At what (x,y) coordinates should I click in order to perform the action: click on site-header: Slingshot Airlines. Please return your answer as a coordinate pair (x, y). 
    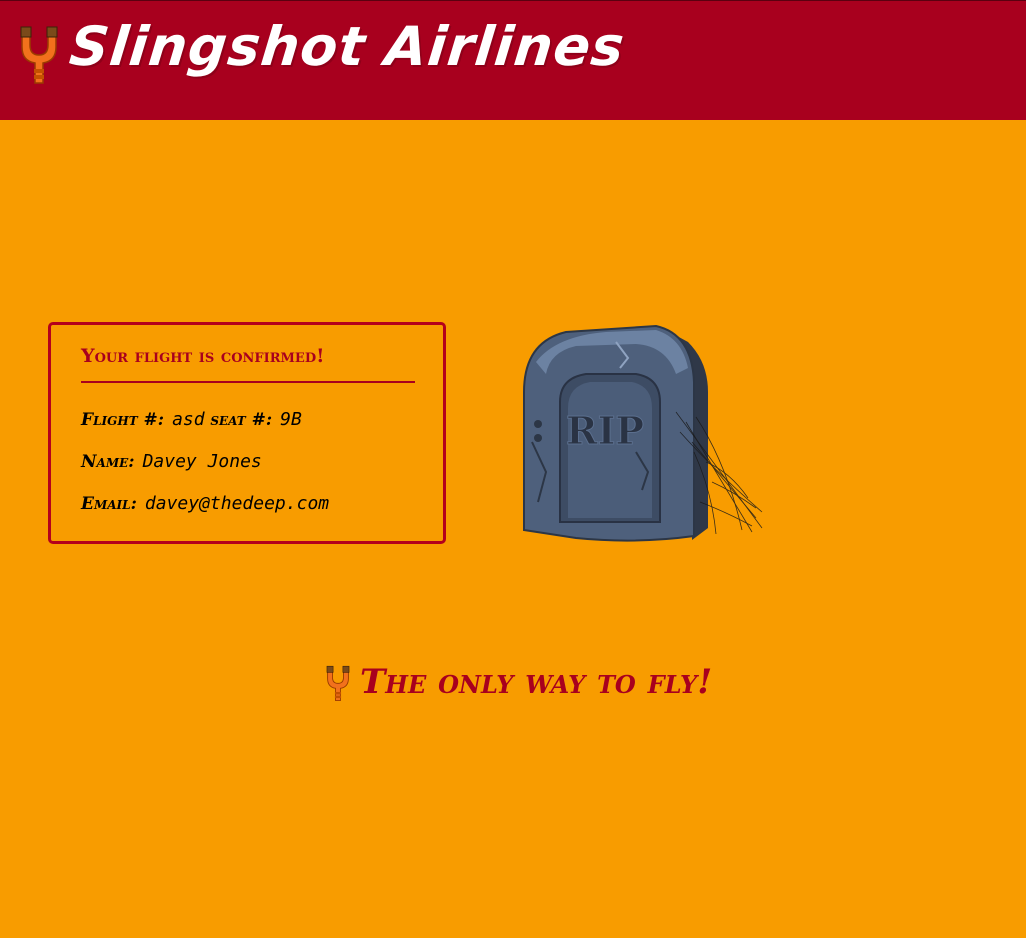
    Looking at the image, I should click on (513, 60).